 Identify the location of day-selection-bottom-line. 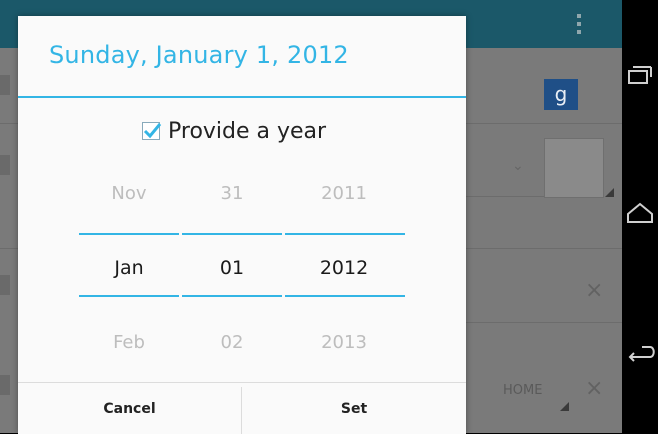
(232, 296).